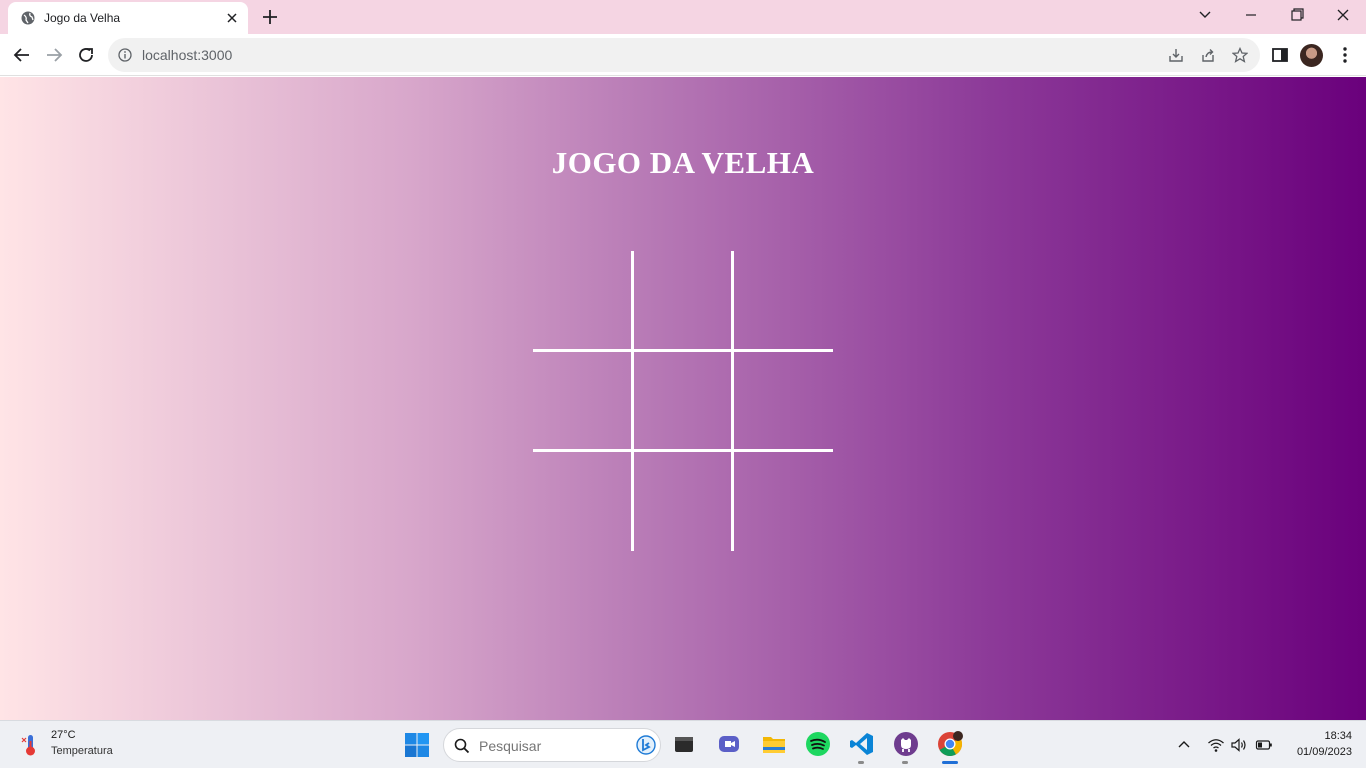  I want to click on vscode-icon, so click(862, 744).